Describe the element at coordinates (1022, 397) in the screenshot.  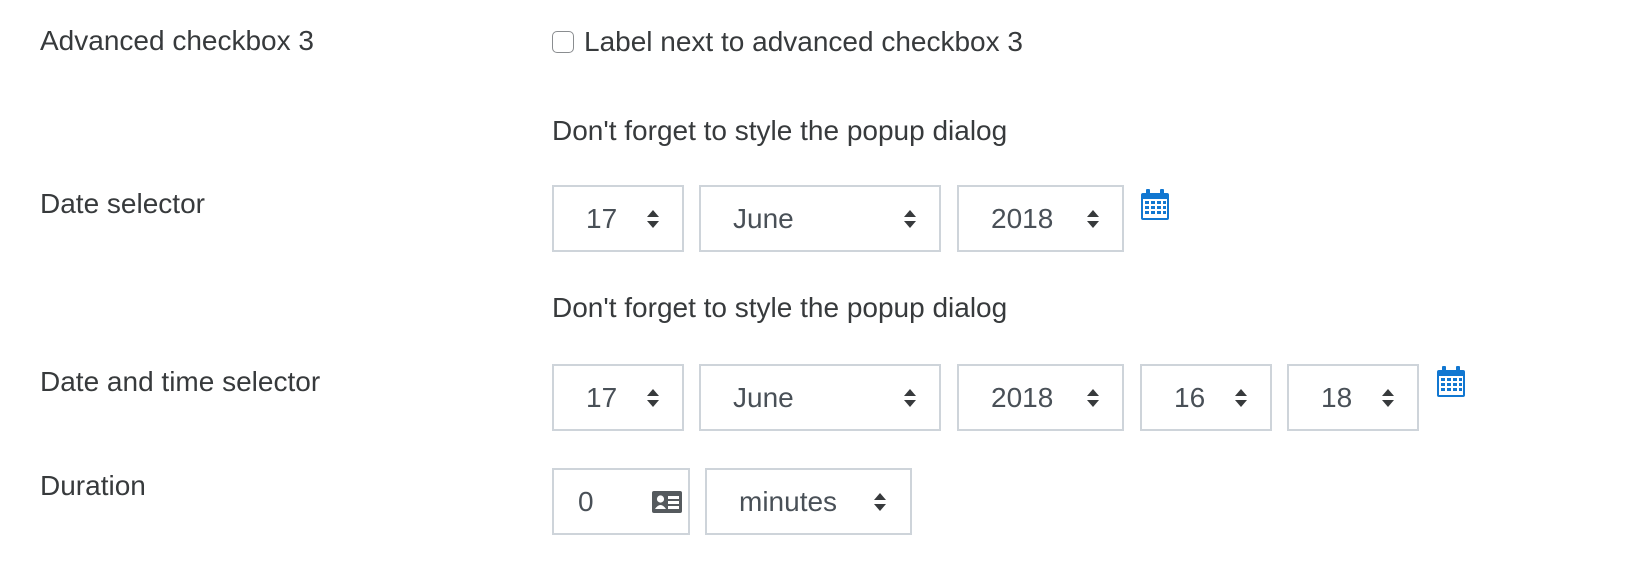
I see `datetime-year-value: 2018` at that location.